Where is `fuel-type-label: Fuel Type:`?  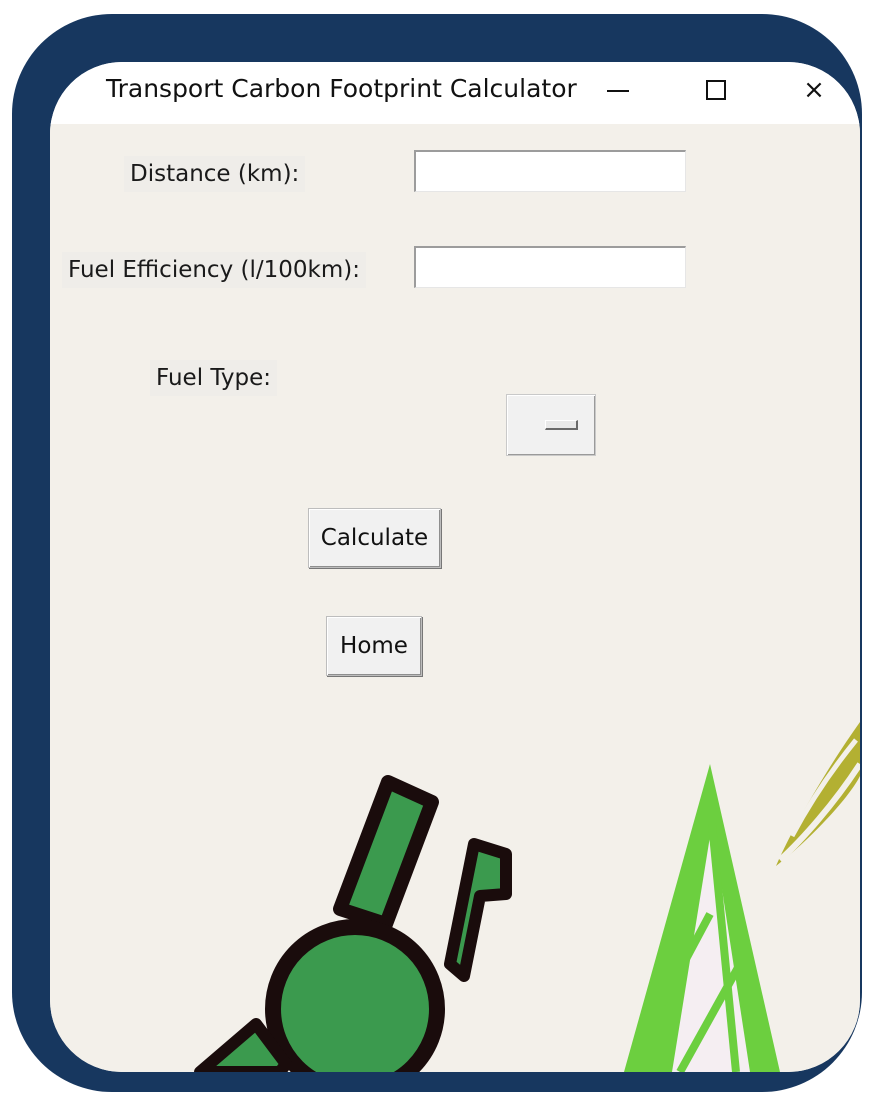 fuel-type-label: Fuel Type: is located at coordinates (213, 378).